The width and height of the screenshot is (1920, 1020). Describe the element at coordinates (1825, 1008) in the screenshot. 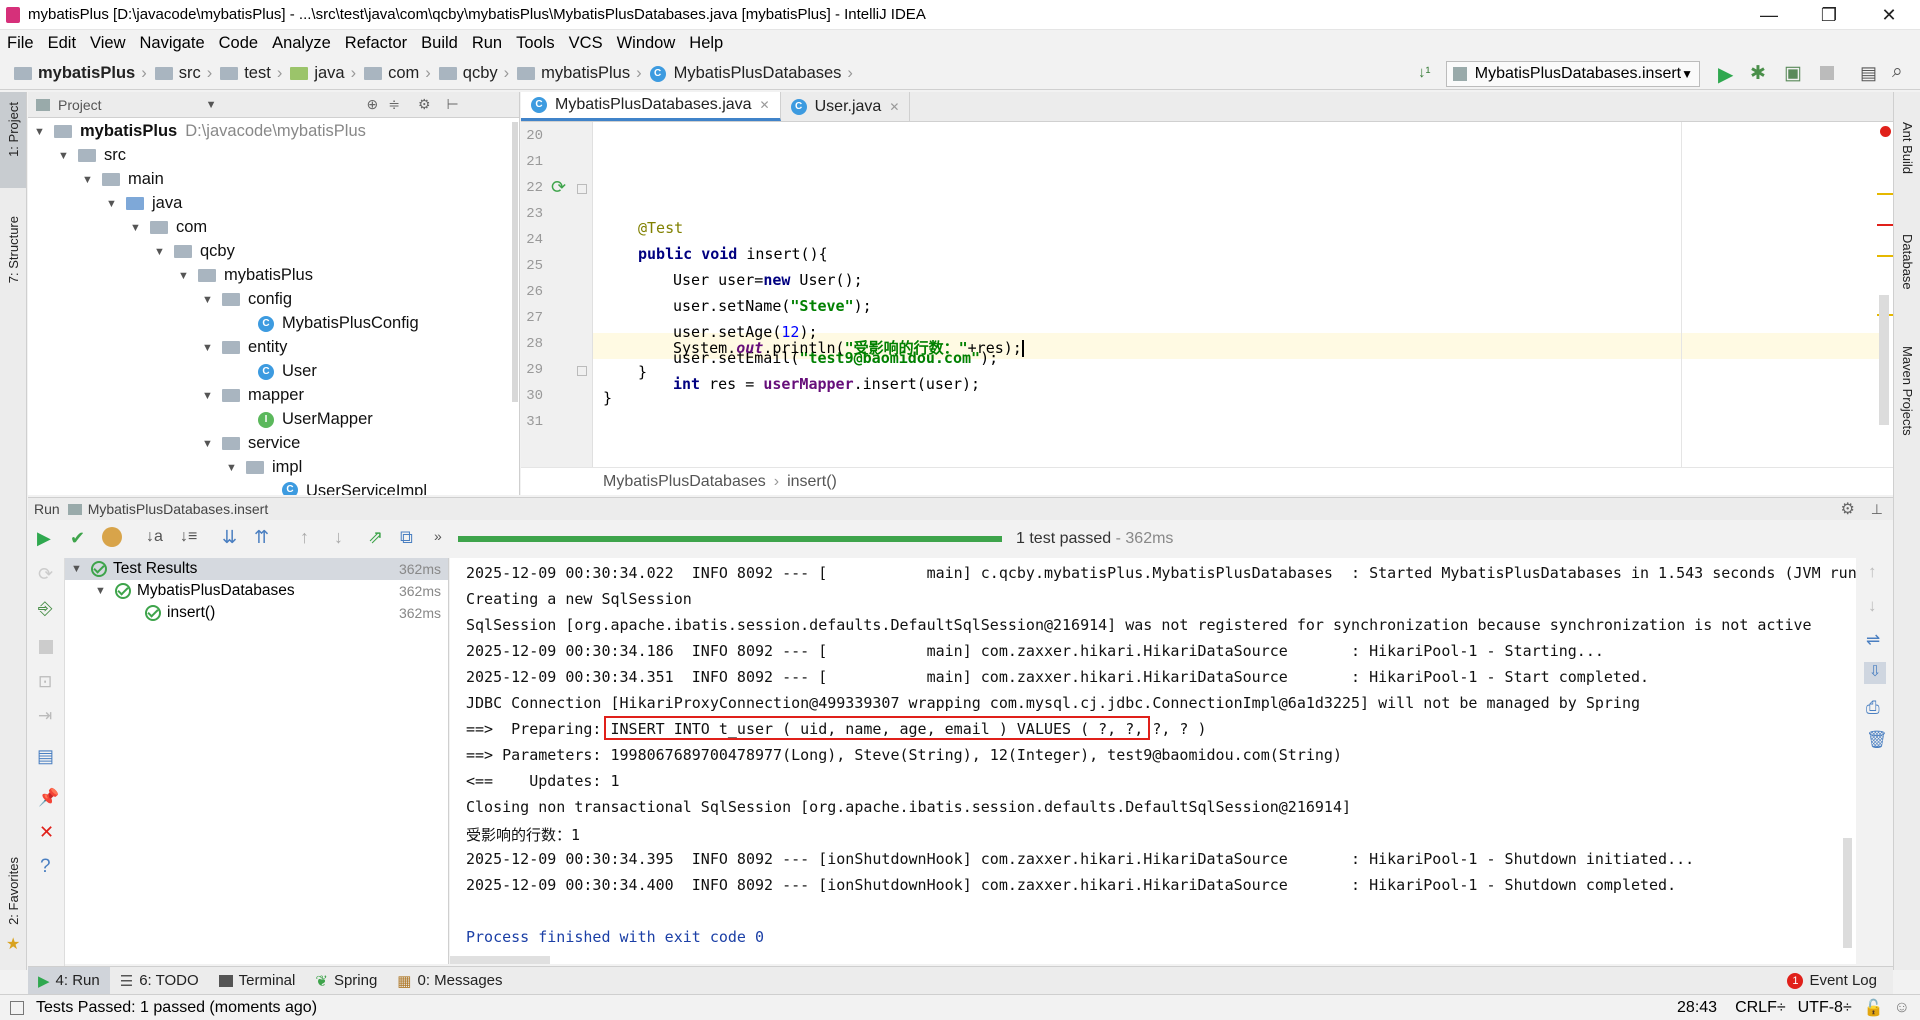

I see `file-encoding: UTF-8÷` at that location.